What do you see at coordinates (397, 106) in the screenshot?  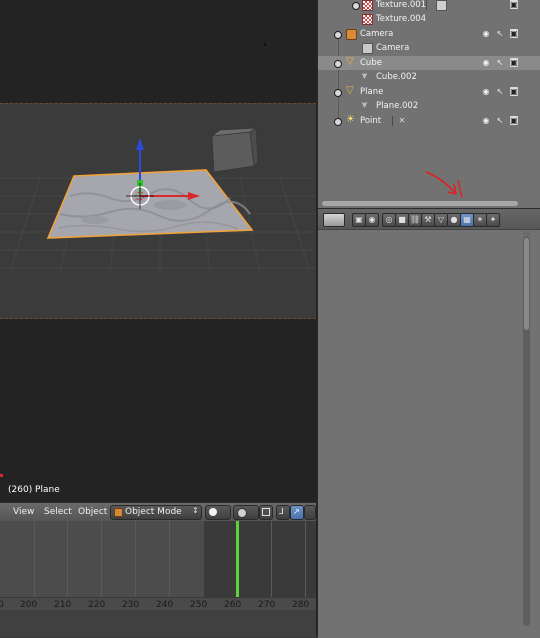 I see `outliner-row-label: Plane.002` at bounding box center [397, 106].